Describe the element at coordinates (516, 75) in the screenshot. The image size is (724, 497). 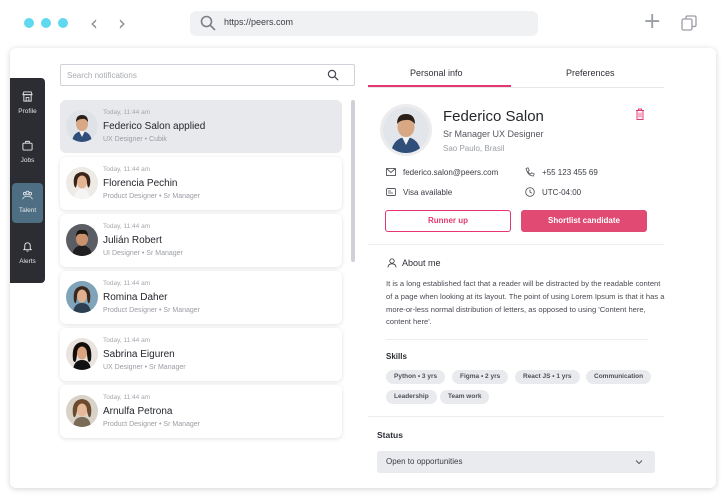
I see `profile-tabs: Personal info Preferences` at that location.